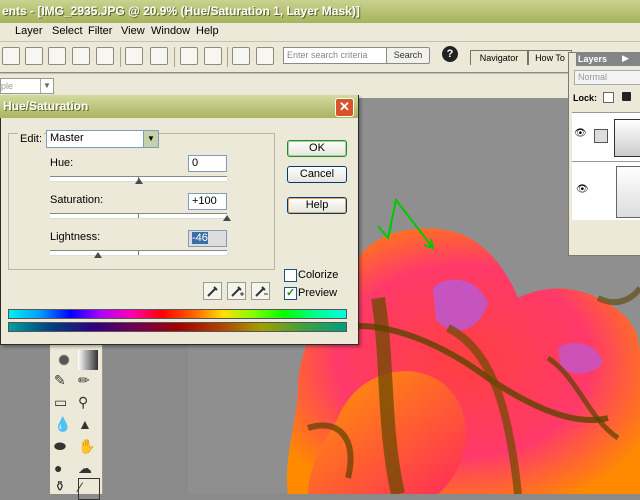 The image size is (640, 500). What do you see at coordinates (138, 253) in the screenshot?
I see `lightness-slider` at bounding box center [138, 253].